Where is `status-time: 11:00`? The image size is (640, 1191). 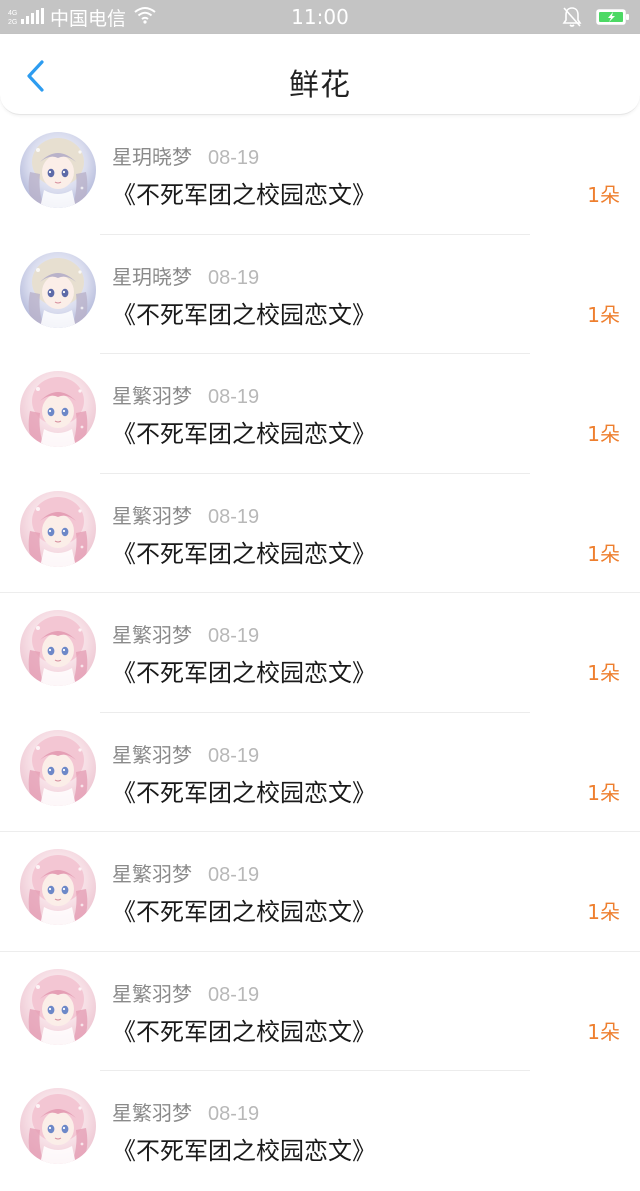
status-time: 11:00 is located at coordinates (320, 17).